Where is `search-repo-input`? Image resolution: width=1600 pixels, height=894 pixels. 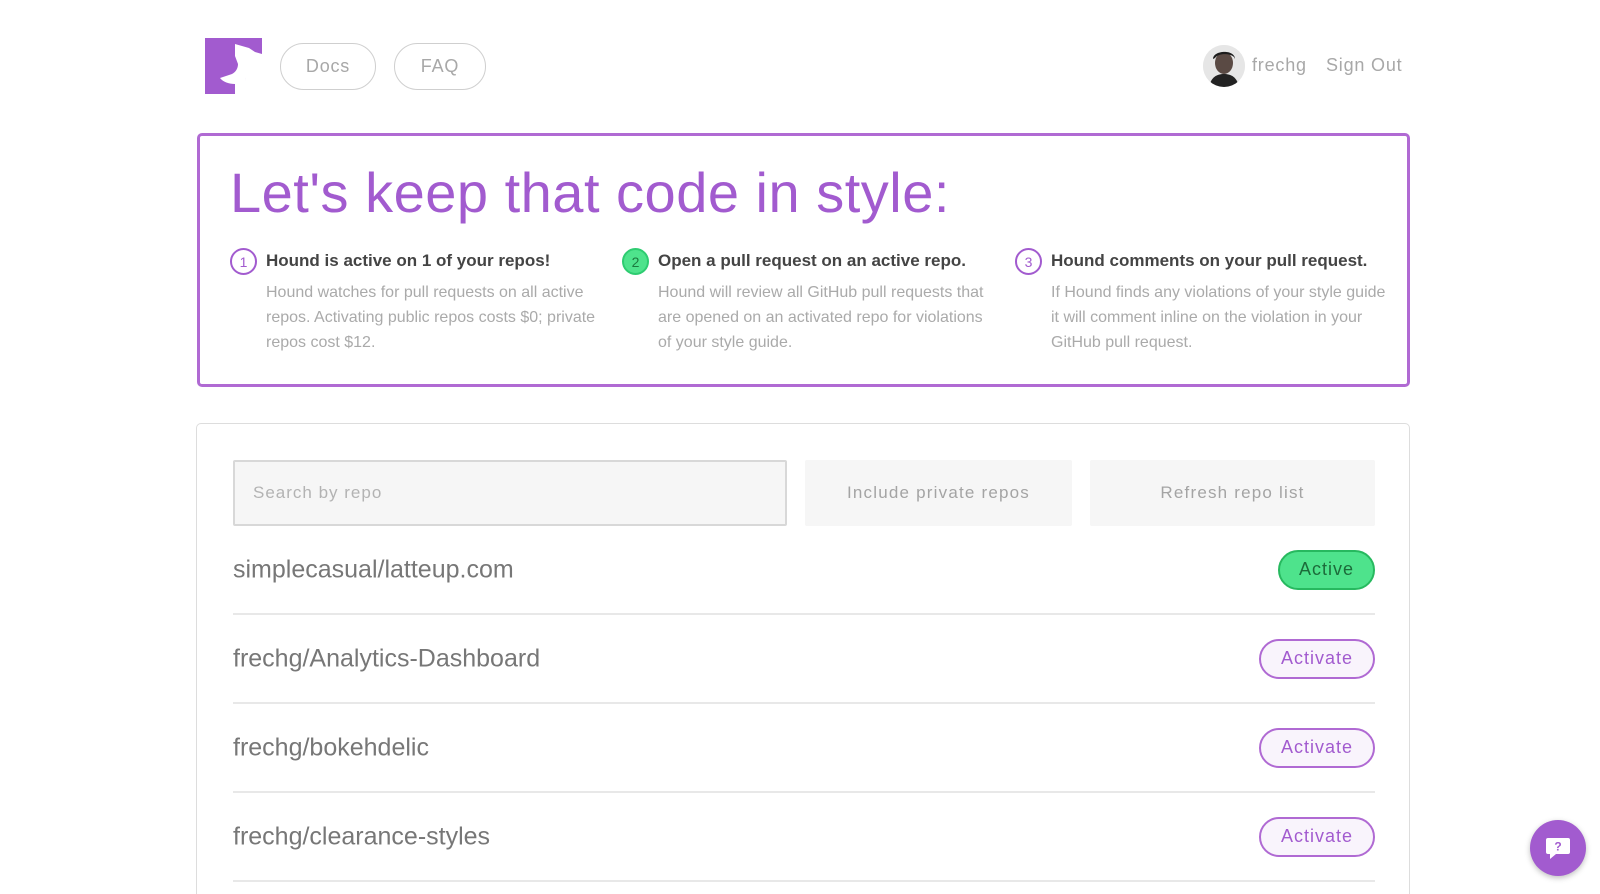 search-repo-input is located at coordinates (510, 493).